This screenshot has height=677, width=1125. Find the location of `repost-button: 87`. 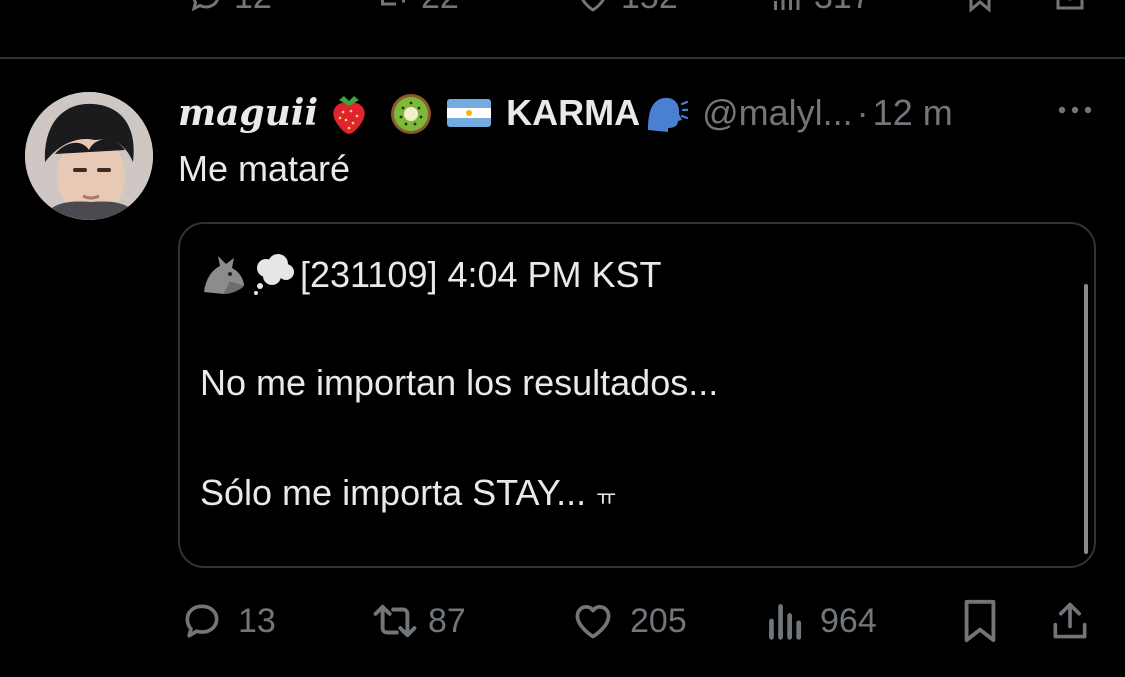

repost-button: 87 is located at coordinates (419, 621).